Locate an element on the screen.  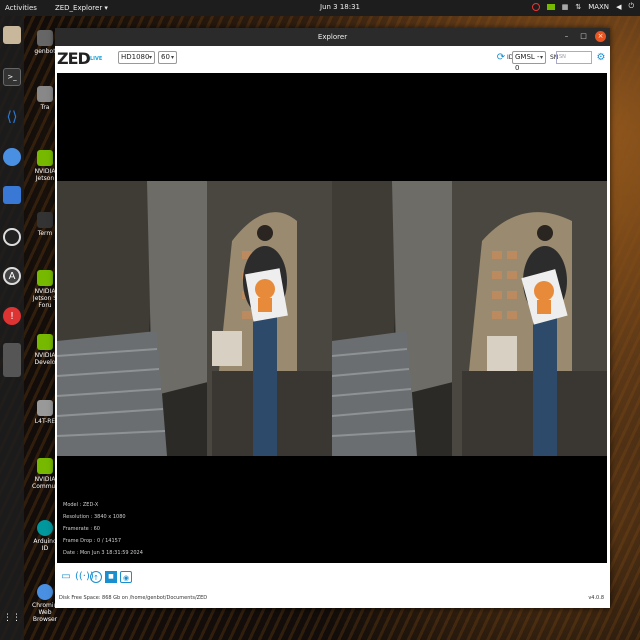
window-title: Explorer is located at coordinates (332, 37).